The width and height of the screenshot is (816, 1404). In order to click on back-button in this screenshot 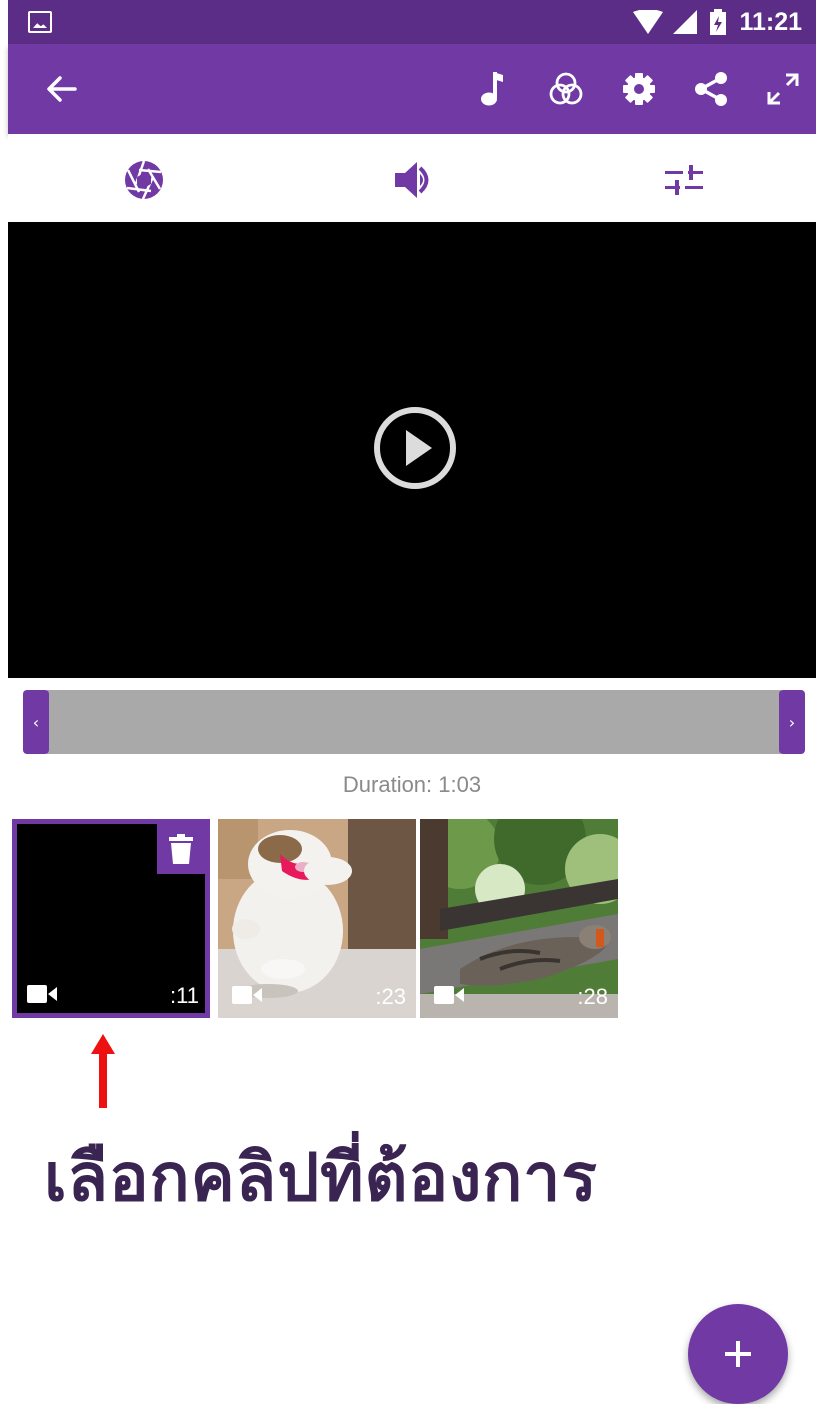, I will do `click(61, 89)`.